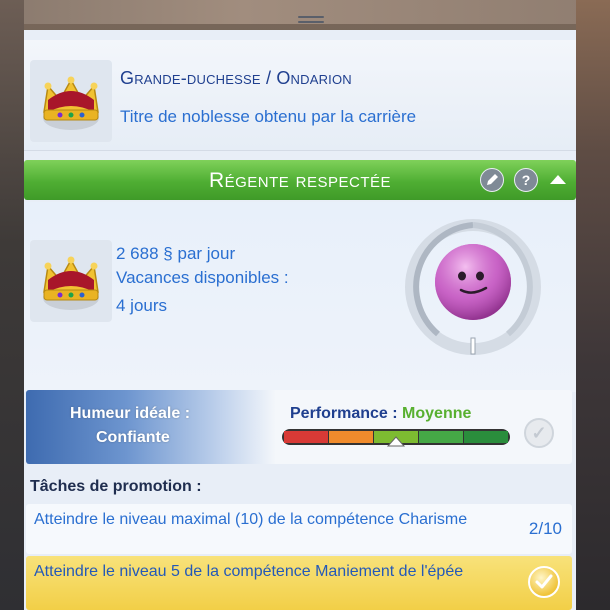  What do you see at coordinates (396, 438) in the screenshot?
I see `performance-meter` at bounding box center [396, 438].